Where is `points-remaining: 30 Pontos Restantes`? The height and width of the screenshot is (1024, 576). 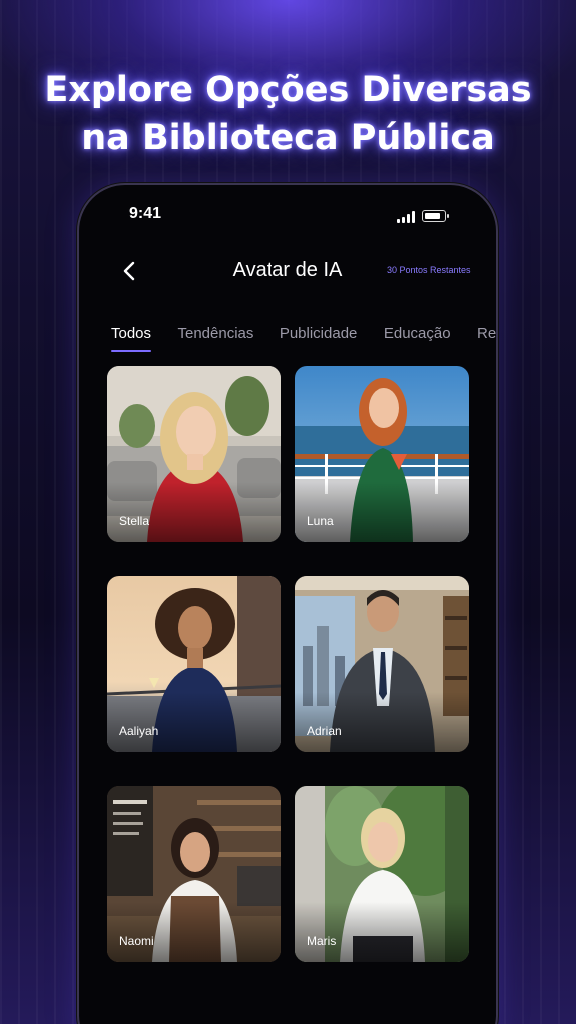
points-remaining: 30 Pontos Restantes is located at coordinates (429, 270).